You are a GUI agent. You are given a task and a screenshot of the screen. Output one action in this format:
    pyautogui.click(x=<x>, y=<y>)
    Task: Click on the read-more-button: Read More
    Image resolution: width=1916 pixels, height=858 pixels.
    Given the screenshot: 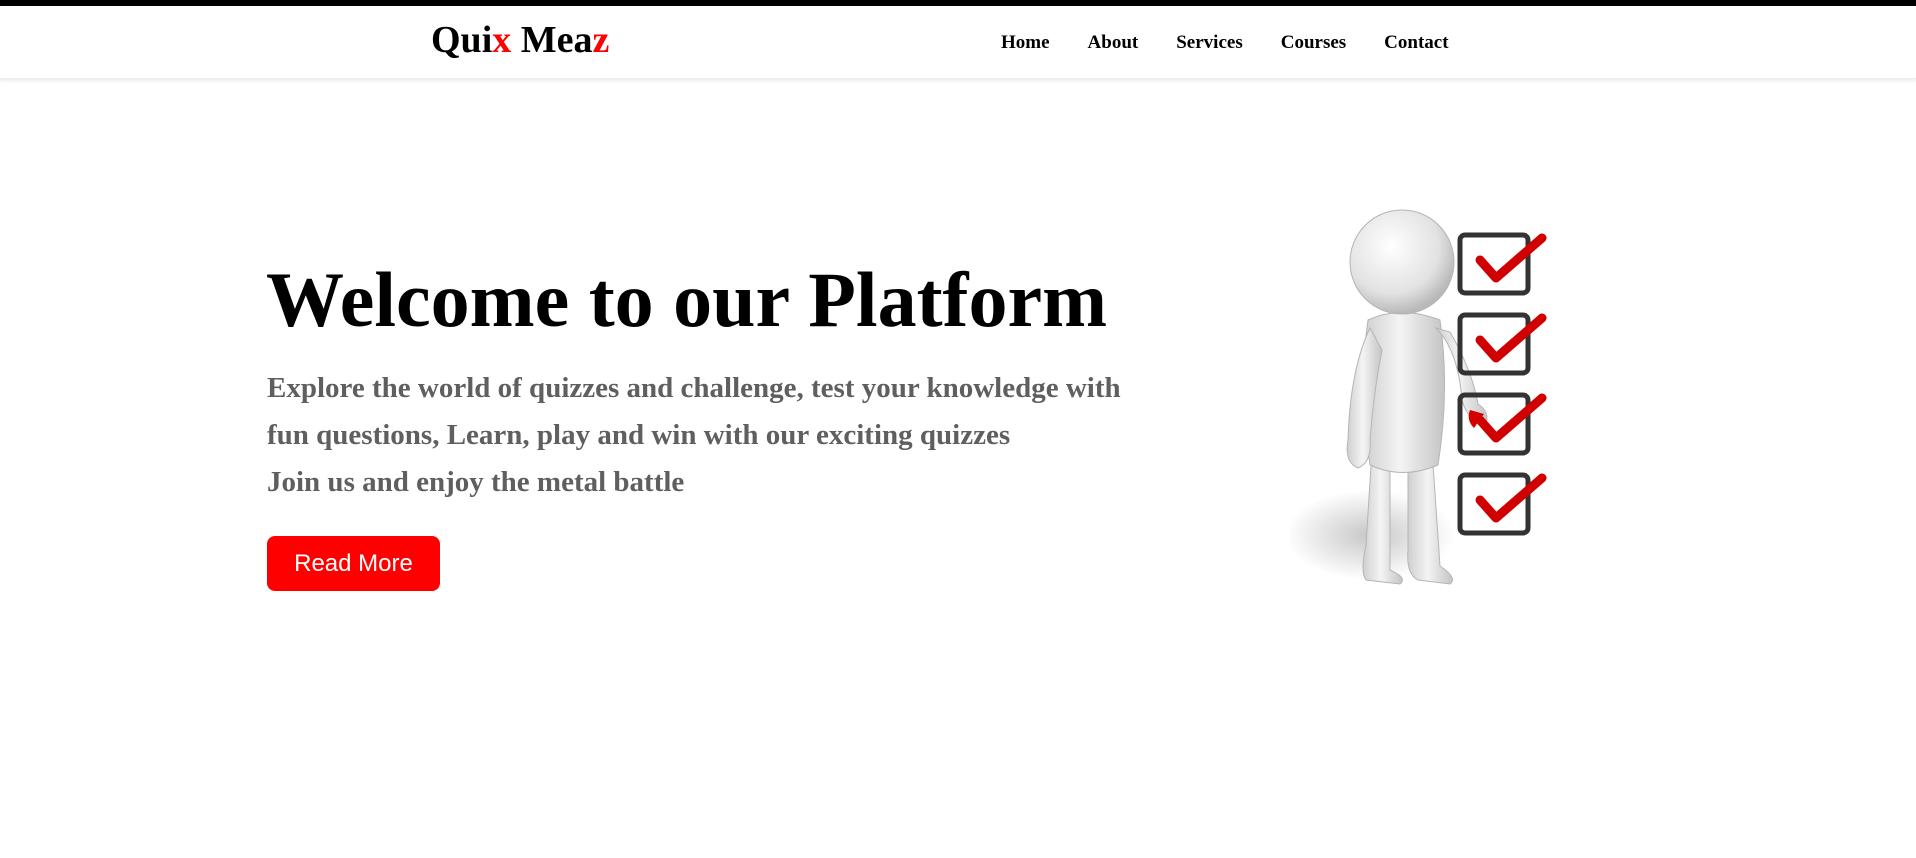 What is the action you would take?
    pyautogui.click(x=353, y=563)
    